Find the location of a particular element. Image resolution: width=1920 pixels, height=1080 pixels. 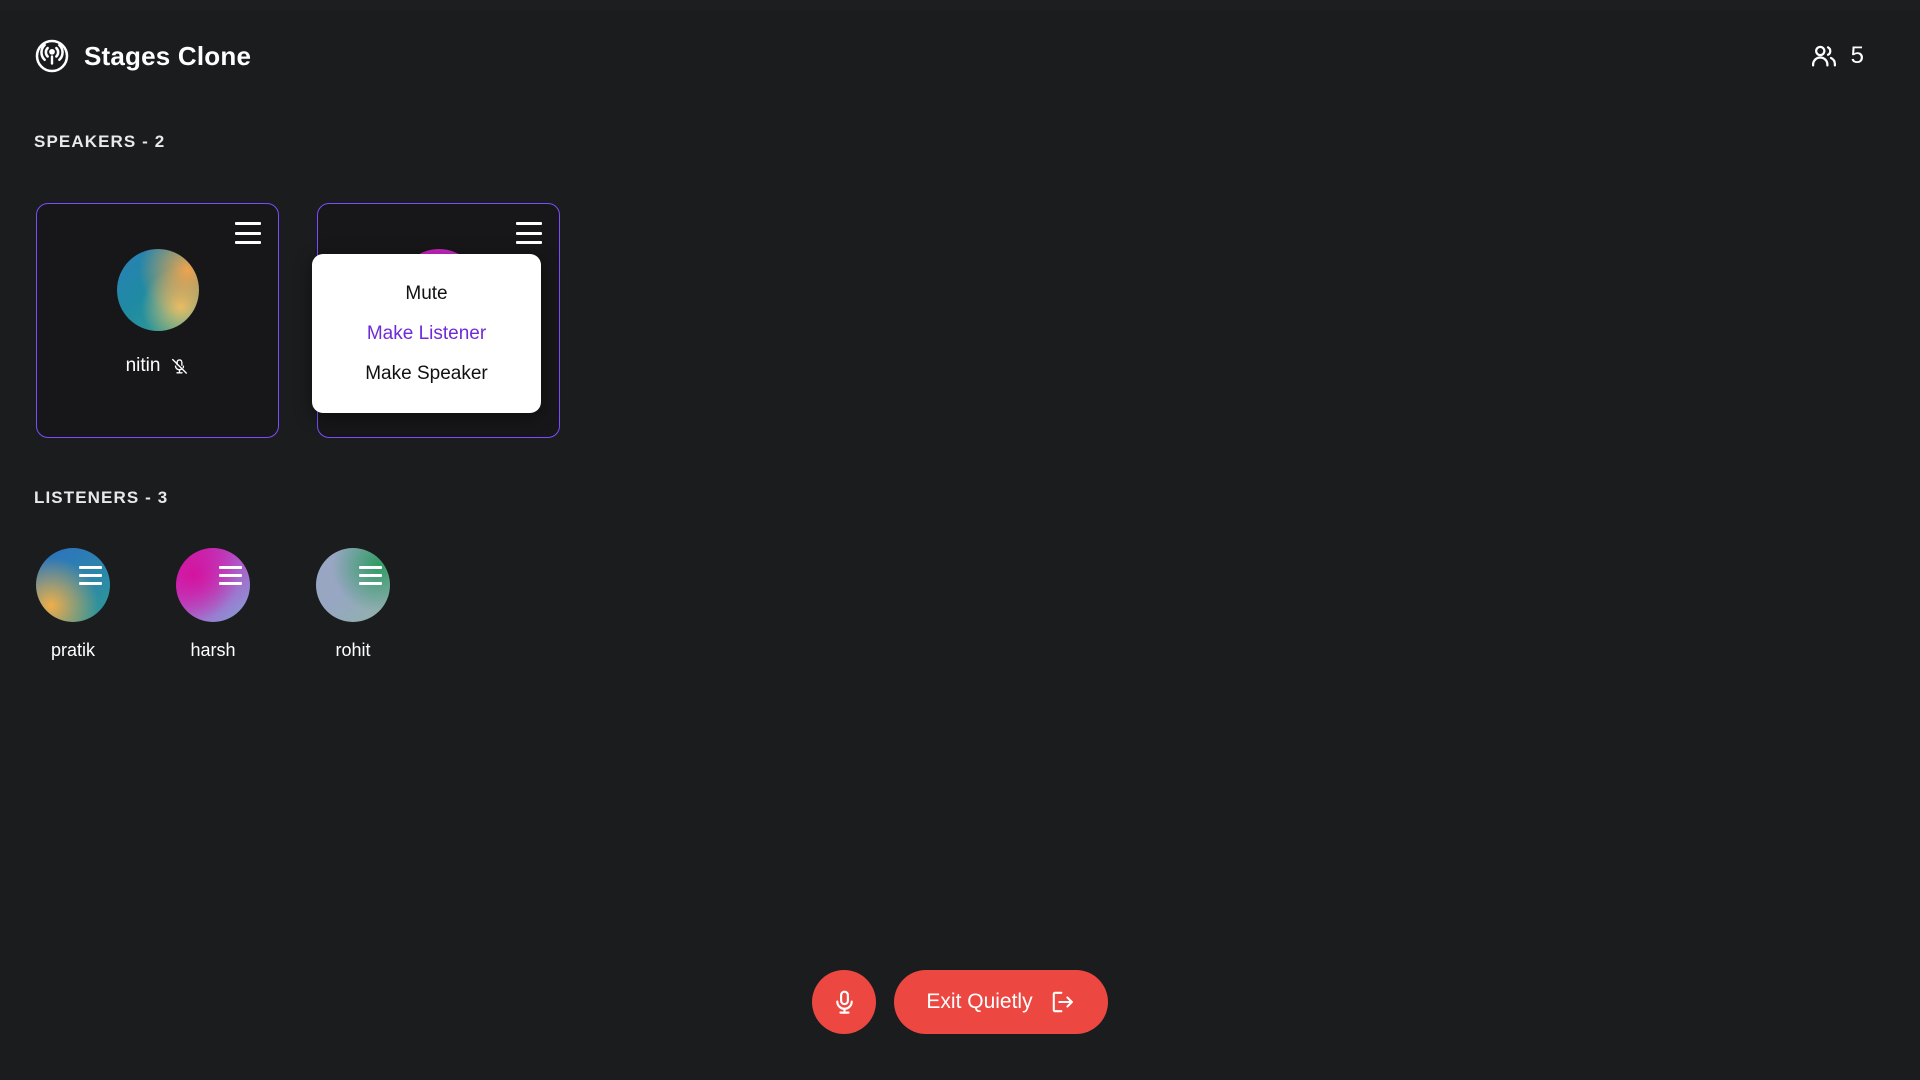

speaker-card: nitin is located at coordinates (157, 320).